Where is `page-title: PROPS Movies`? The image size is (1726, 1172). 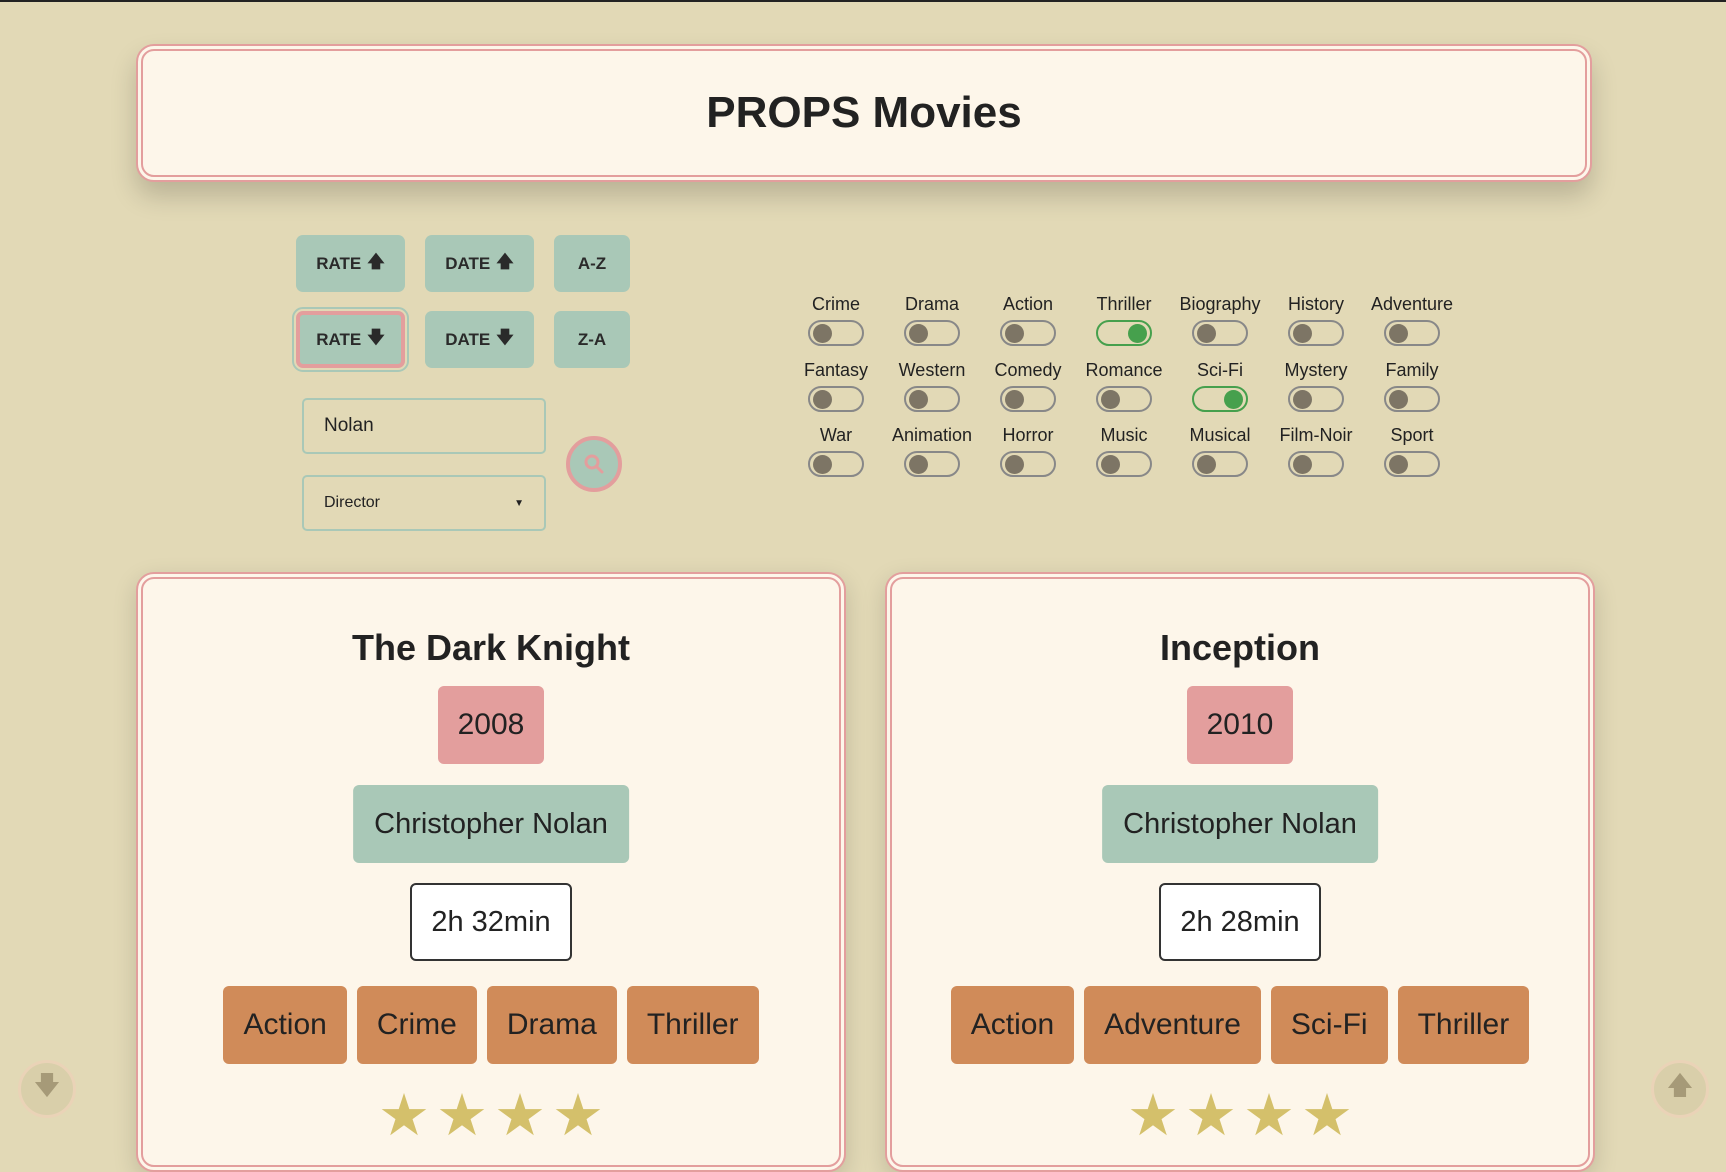
page-title: PROPS Movies is located at coordinates (864, 112).